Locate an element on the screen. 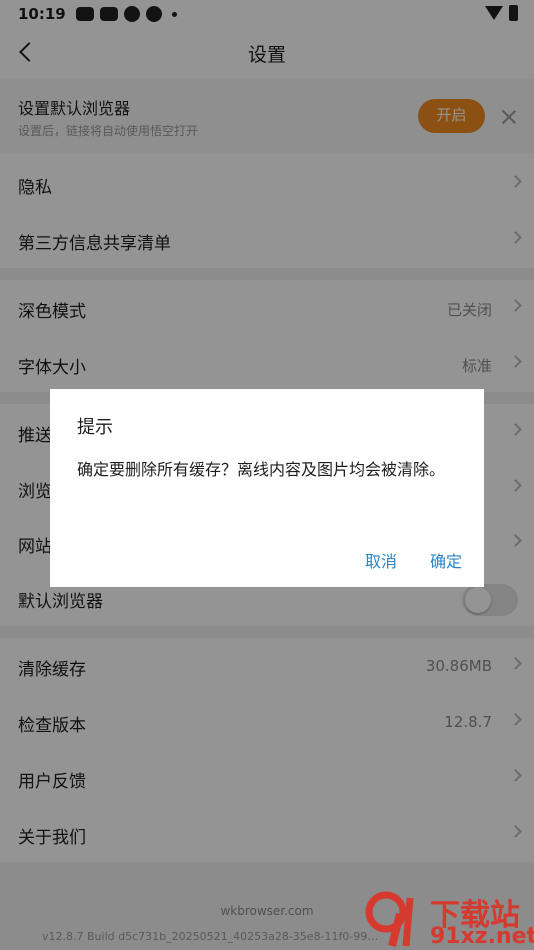 This screenshot has width=534, height=950. cancel-button: 取消 is located at coordinates (381, 560).